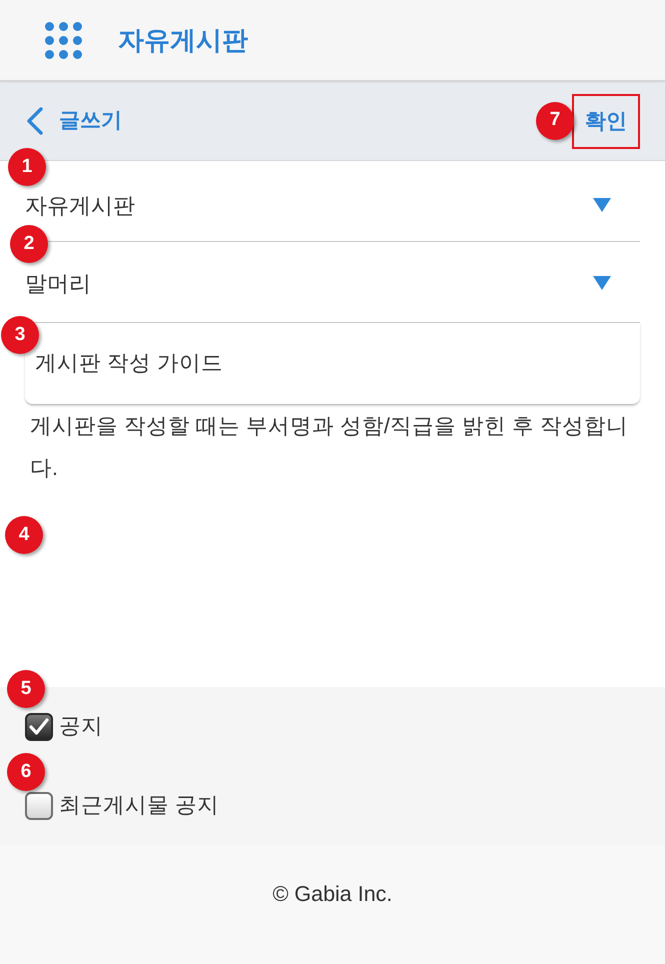 This screenshot has width=665, height=964. Describe the element at coordinates (332, 283) in the screenshot. I see `select-field: 말머리` at that location.